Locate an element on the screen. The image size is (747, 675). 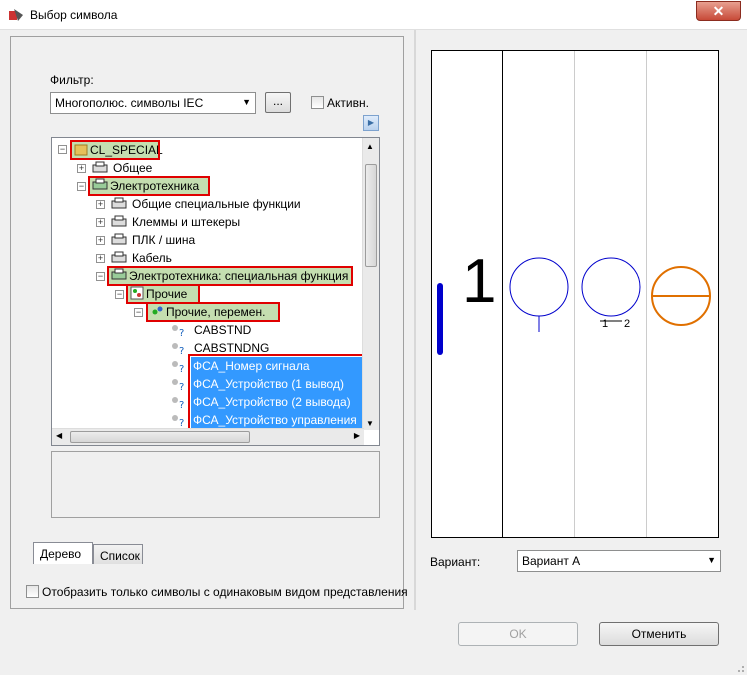
tree-item-signal-number: ? ФСА_Номер сигнала is located at coordinates (207, 366).